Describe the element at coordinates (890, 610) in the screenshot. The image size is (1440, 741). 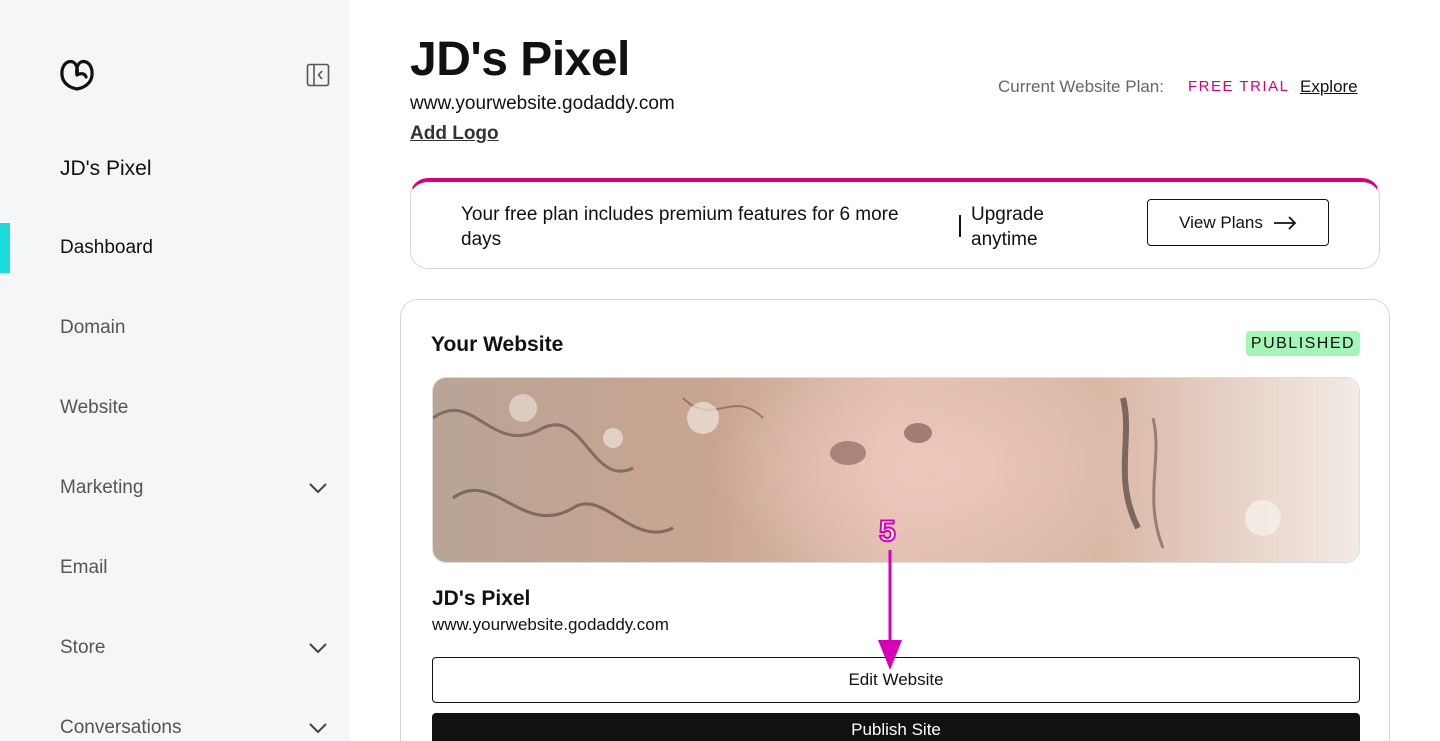
I see `arrow-down-icon` at that location.